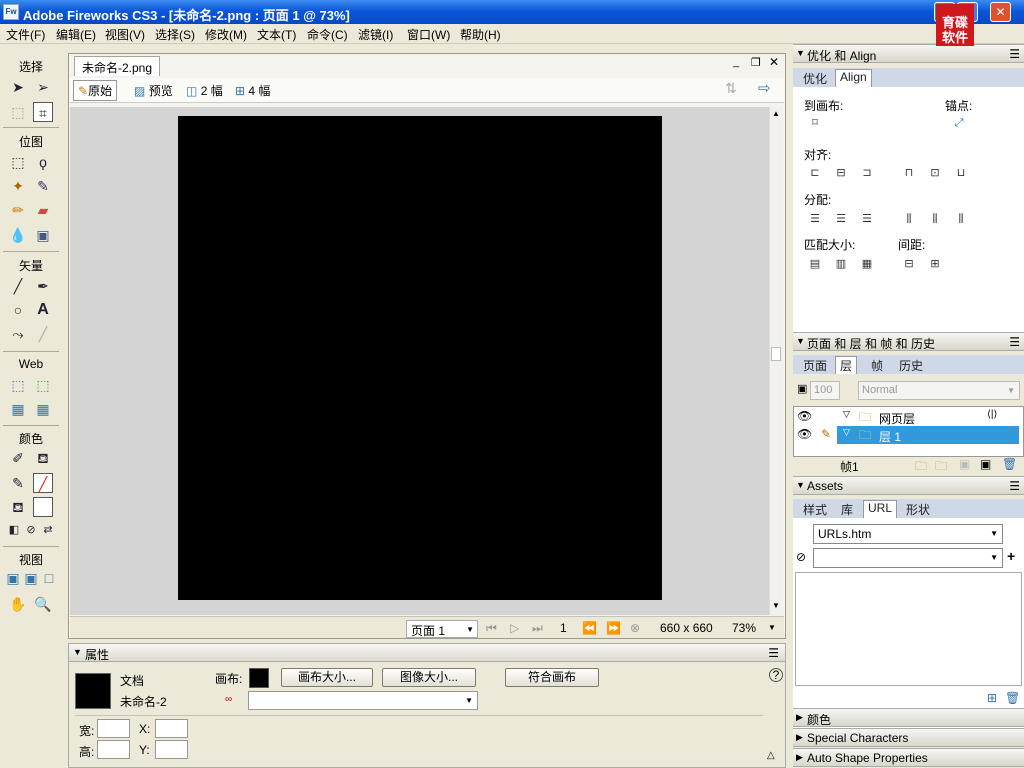  I want to click on hotspot-tool-icon: ⬚, so click(18, 385).